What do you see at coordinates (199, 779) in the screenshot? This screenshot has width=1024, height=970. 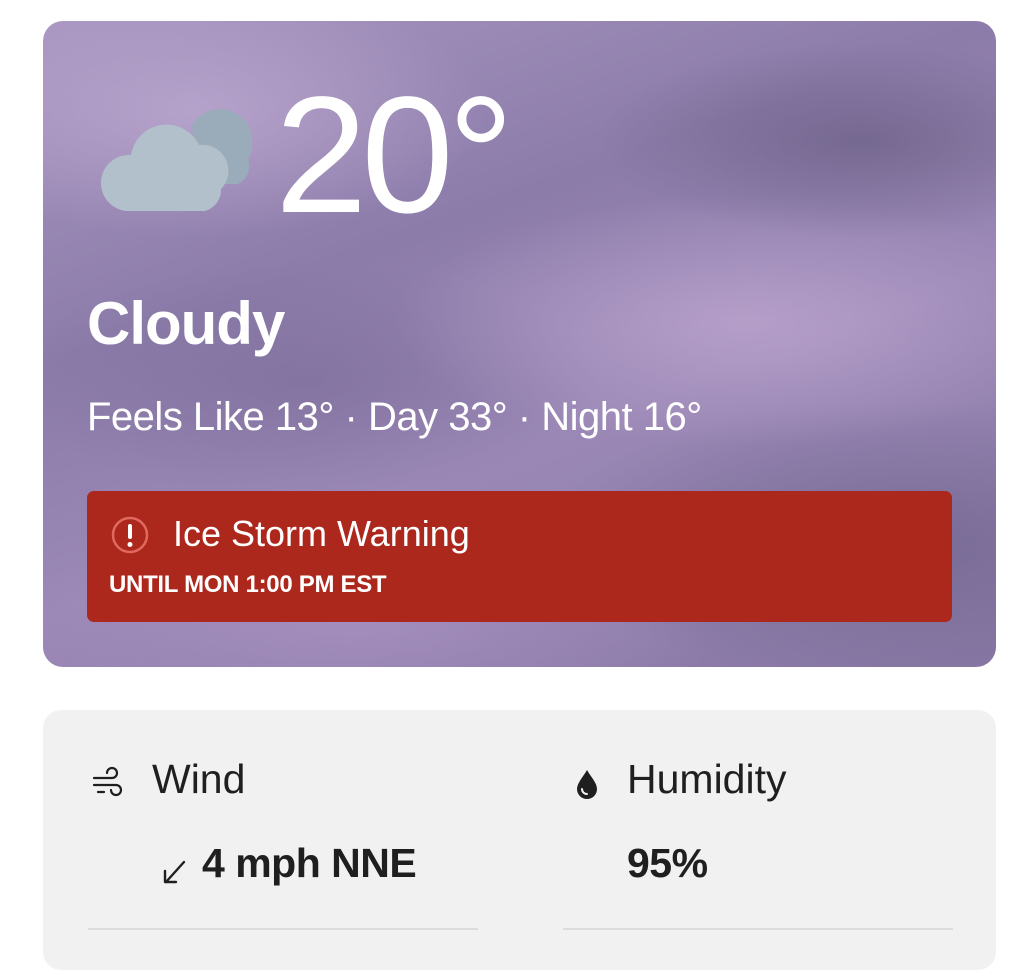 I see `wind-label: Wind` at bounding box center [199, 779].